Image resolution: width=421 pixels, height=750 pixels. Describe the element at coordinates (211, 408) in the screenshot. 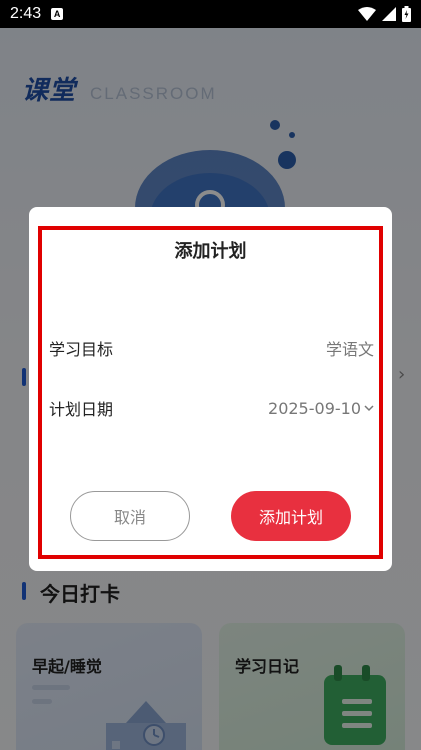

I see `plan-date-row: 计划日期 2025-09-10` at that location.